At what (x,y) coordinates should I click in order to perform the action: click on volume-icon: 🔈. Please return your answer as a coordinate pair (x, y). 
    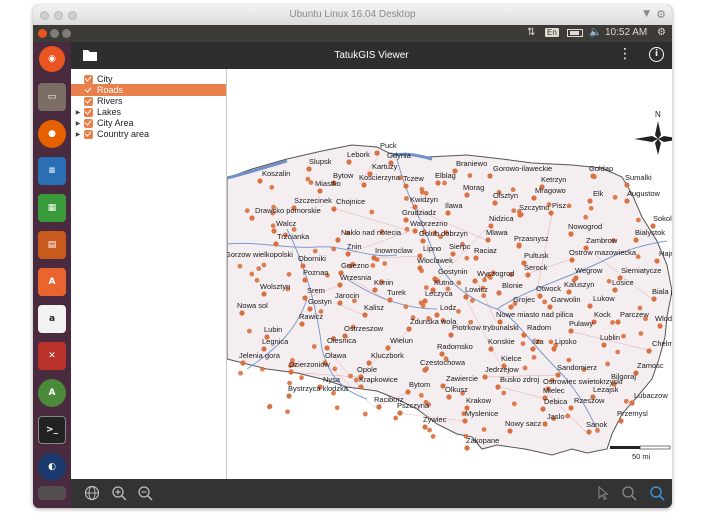
    Looking at the image, I should click on (595, 32).